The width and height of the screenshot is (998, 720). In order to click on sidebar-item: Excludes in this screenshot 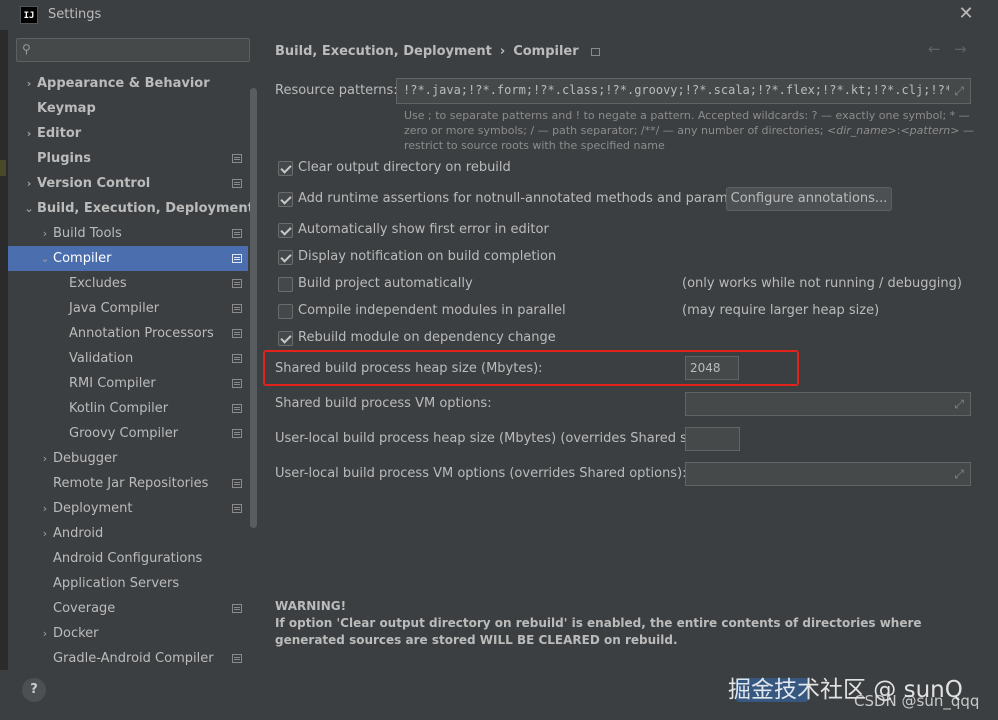, I will do `click(128, 283)`.